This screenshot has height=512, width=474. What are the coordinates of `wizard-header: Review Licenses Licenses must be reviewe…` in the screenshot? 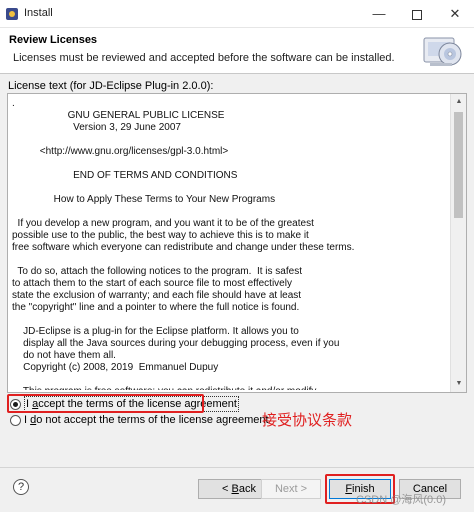 It's located at (237, 51).